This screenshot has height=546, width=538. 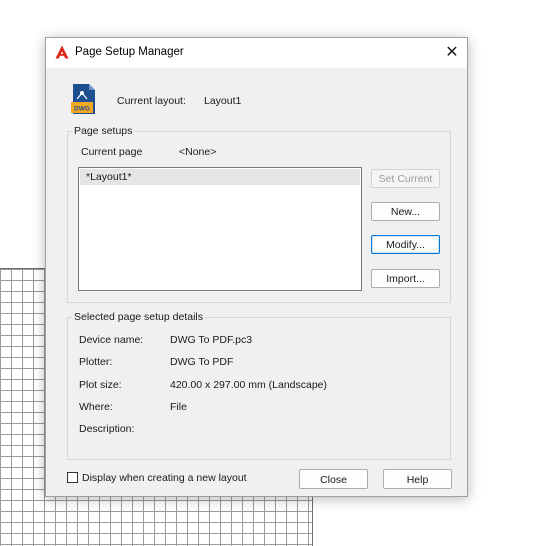 What do you see at coordinates (223, 101) in the screenshot?
I see `current-layout-value: Layout1` at bounding box center [223, 101].